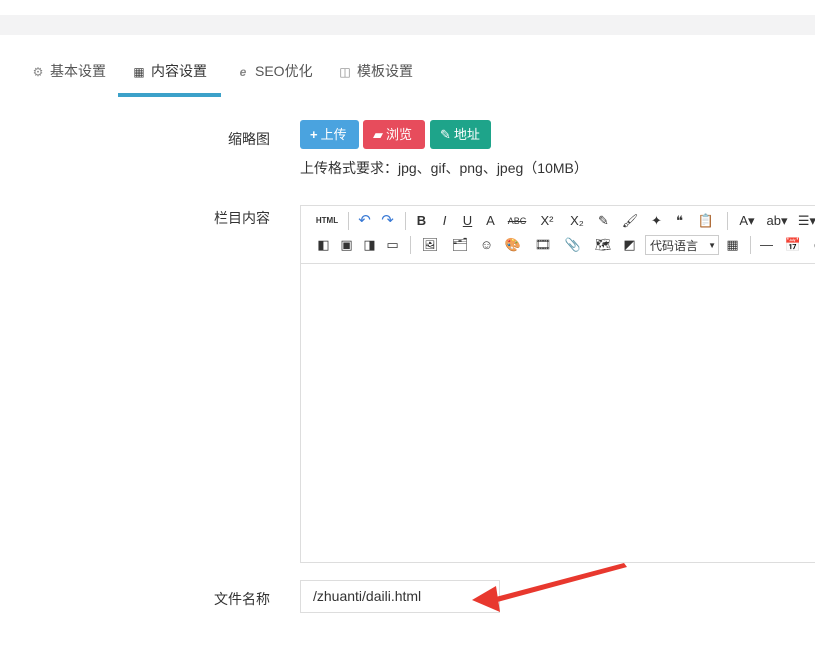  What do you see at coordinates (486, 599) in the screenshot?
I see `annotation-arrow-head` at bounding box center [486, 599].